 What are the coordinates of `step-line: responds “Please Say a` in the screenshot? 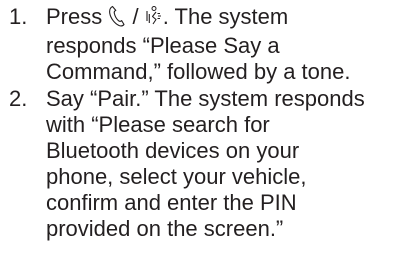 It's located at (163, 45).